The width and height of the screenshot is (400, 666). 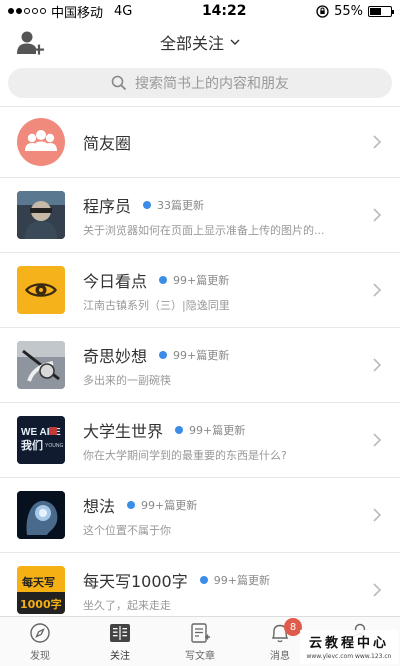 I want to click on row-title: 简友圈, so click(x=107, y=143).